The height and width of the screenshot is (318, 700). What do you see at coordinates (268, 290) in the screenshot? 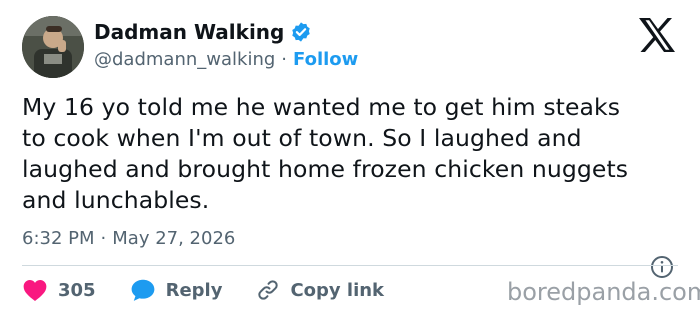
I see `link-icon` at bounding box center [268, 290].